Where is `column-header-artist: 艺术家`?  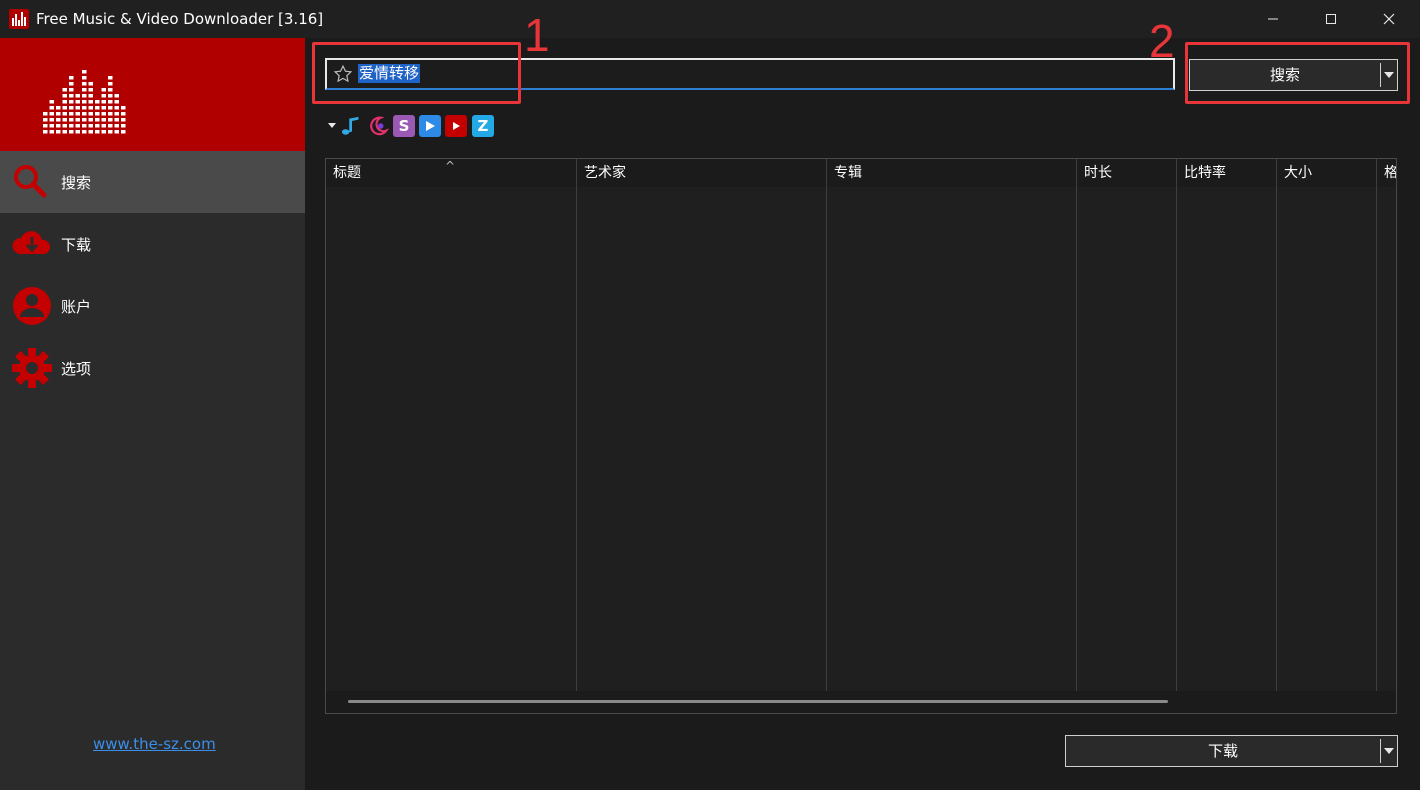
column-header-artist: 艺术家 is located at coordinates (701, 173).